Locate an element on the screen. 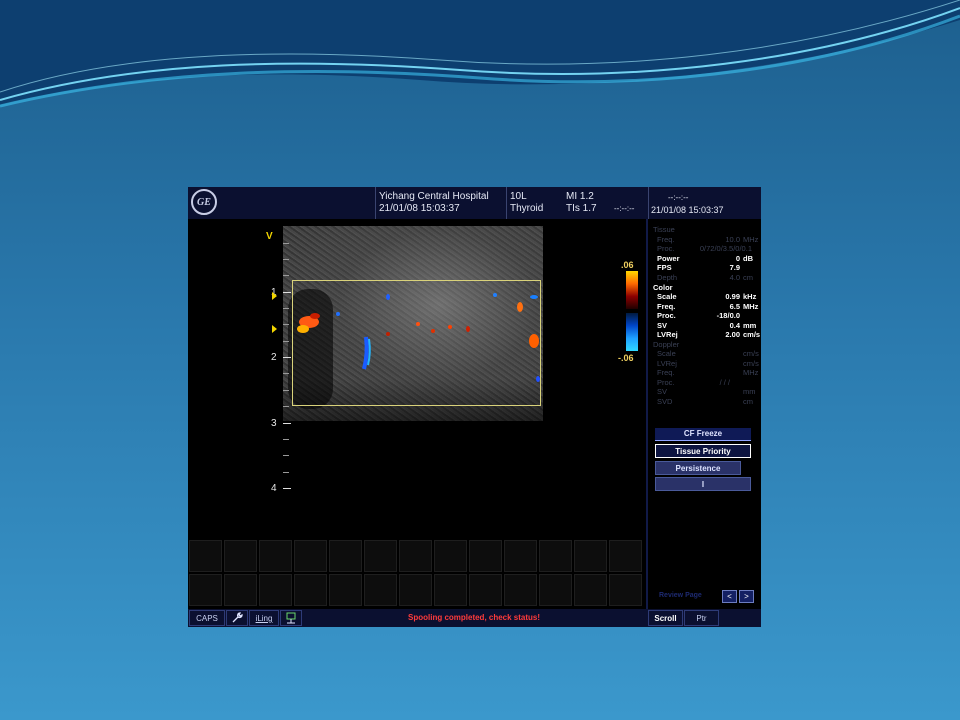  color-scale-negative is located at coordinates (632, 332).